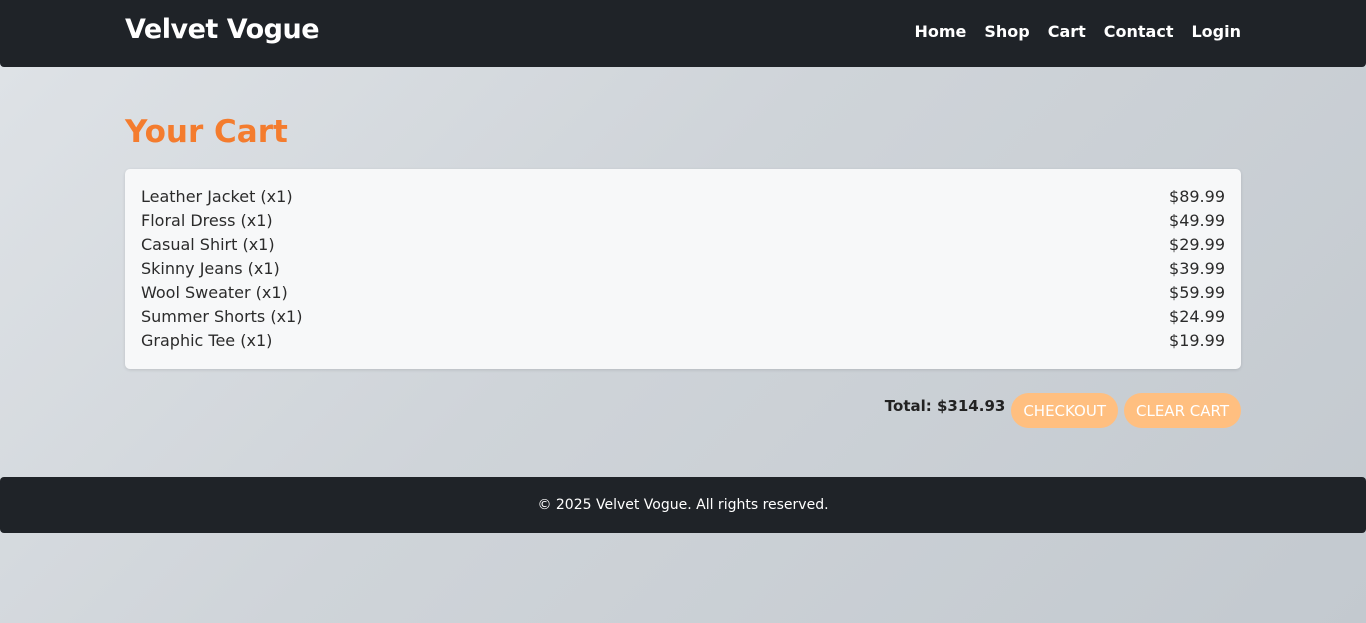  Describe the element at coordinates (683, 317) in the screenshot. I see `cart-item-row: Summer Shorts (x1) $24.99` at that location.